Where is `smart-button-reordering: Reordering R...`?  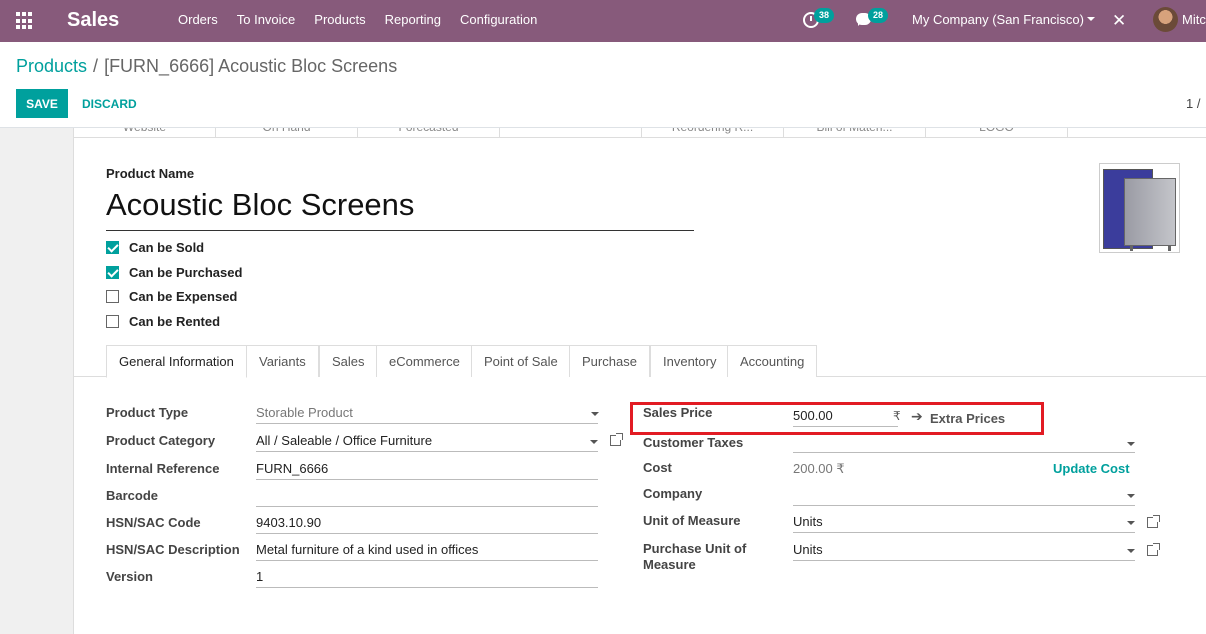
smart-button-reordering: Reordering R... is located at coordinates (713, 132).